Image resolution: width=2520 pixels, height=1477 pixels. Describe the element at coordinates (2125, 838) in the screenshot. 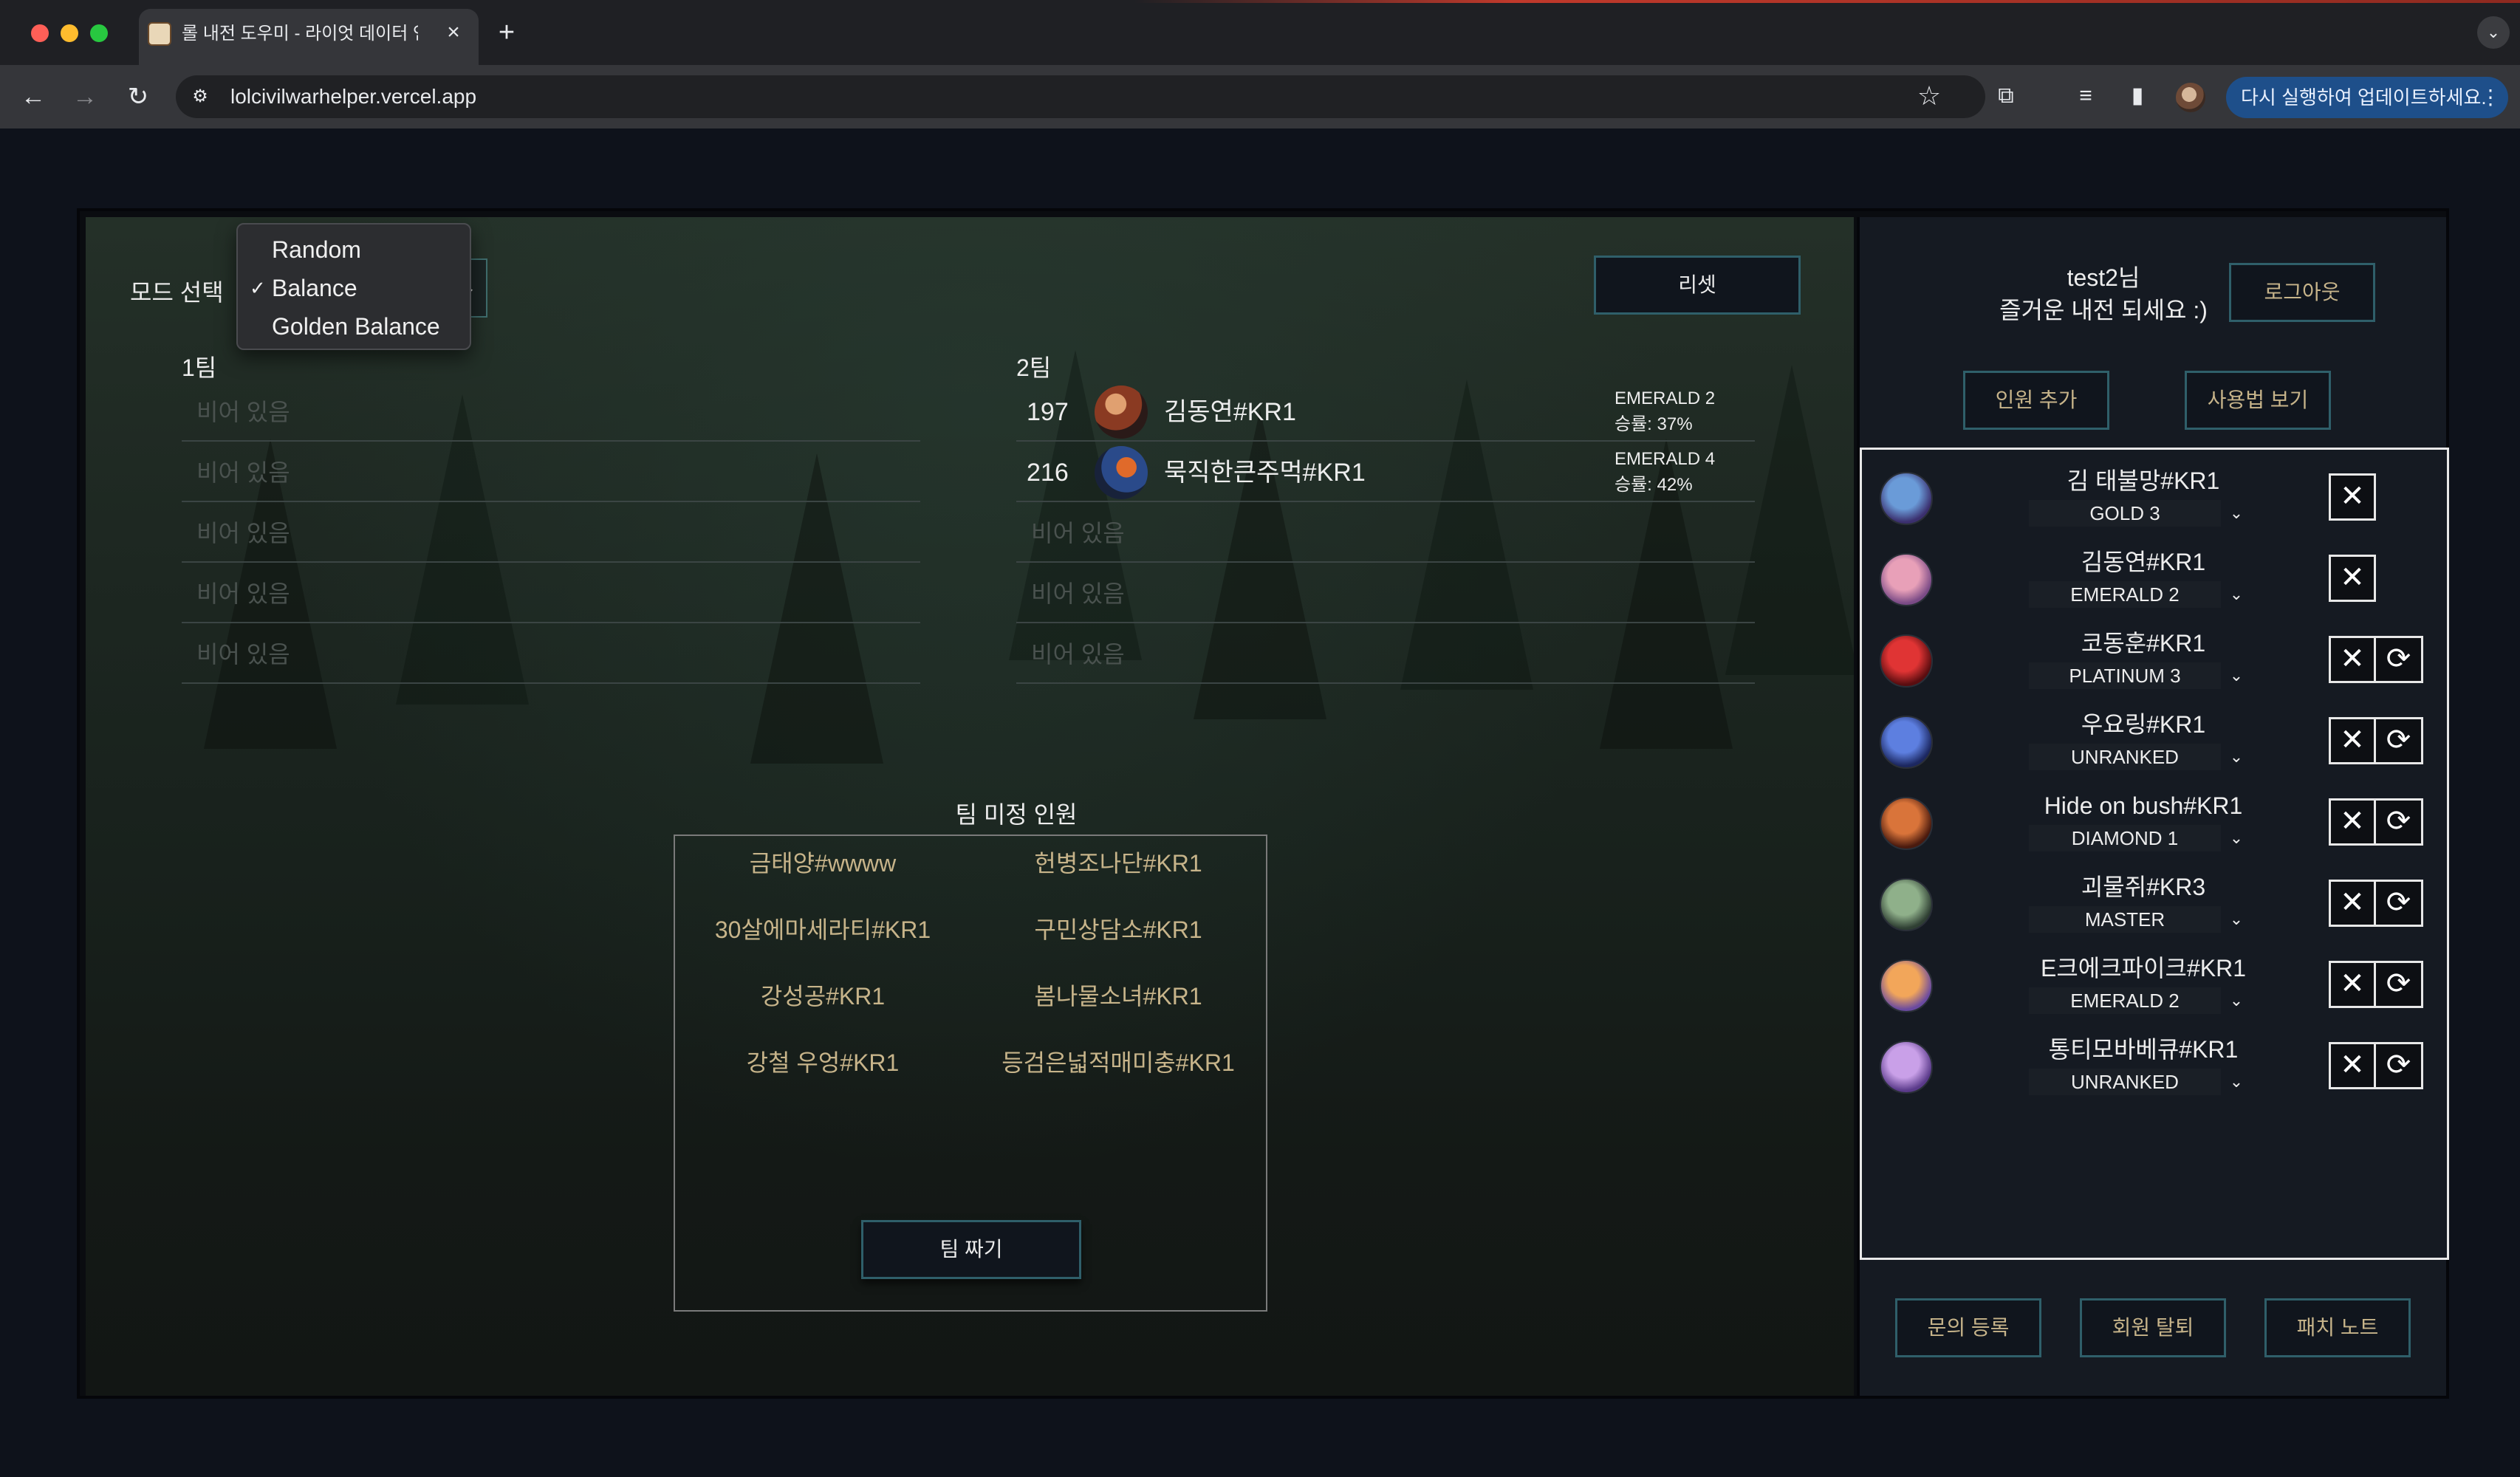

I see `member-tier-select: DIAMOND 1` at that location.